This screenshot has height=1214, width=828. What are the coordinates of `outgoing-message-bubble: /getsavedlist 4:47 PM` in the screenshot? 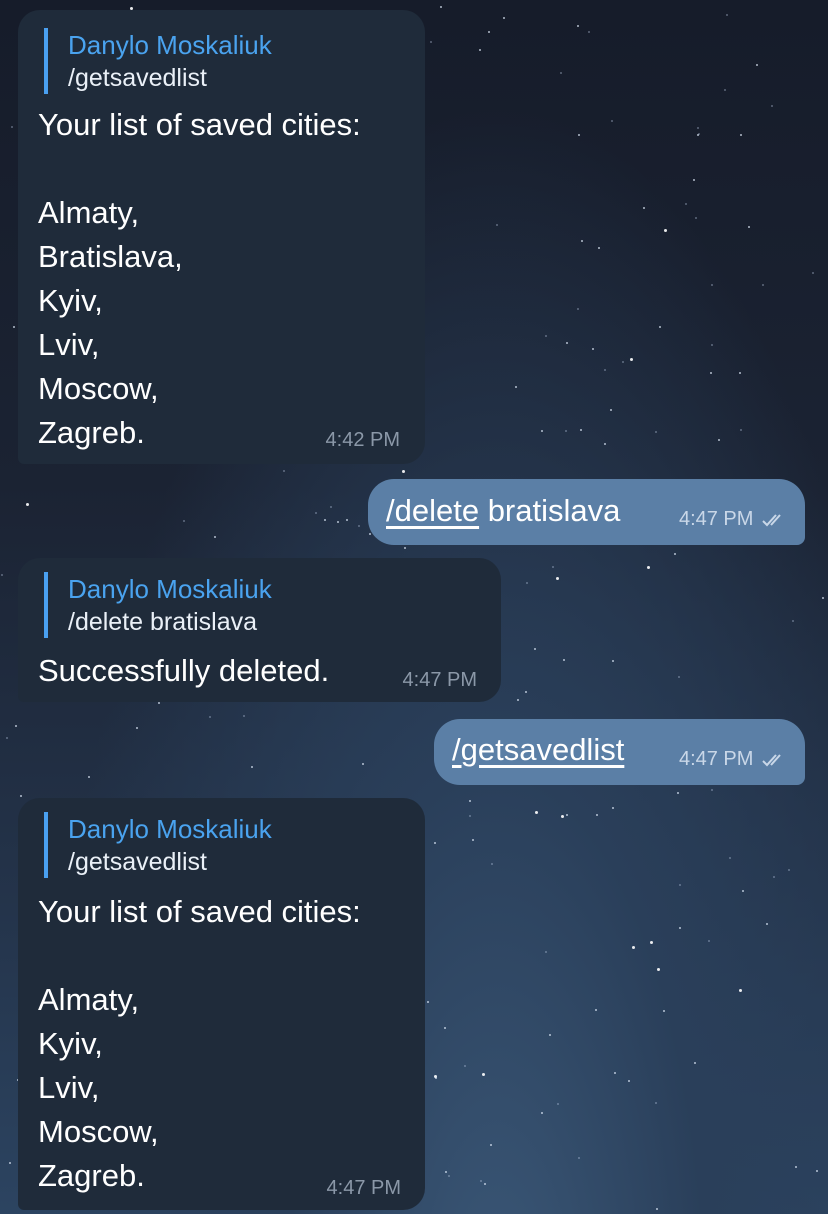 It's located at (619, 752).